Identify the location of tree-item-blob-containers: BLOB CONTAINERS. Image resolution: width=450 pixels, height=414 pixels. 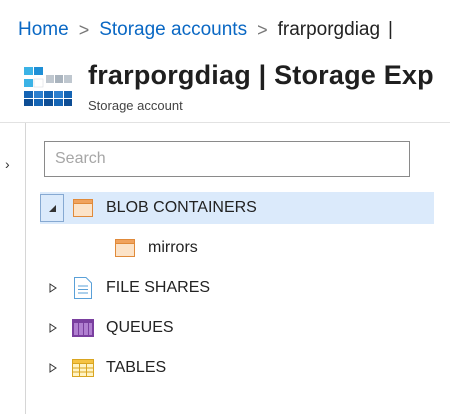
(237, 208).